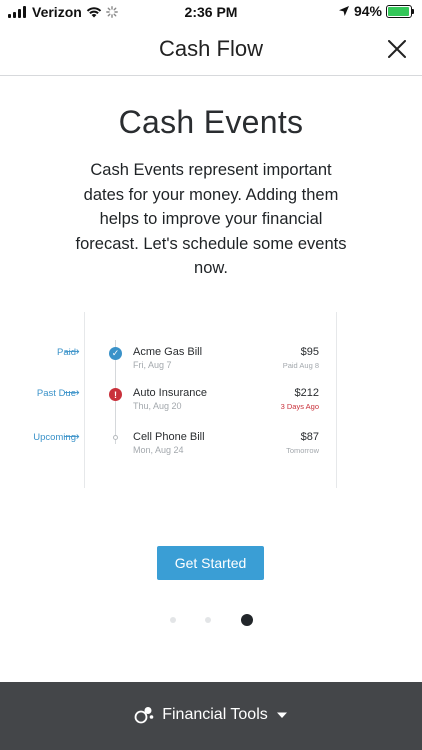 The height and width of the screenshot is (750, 422). Describe the element at coordinates (170, 393) in the screenshot. I see `event-name: Auto Insurance` at that location.